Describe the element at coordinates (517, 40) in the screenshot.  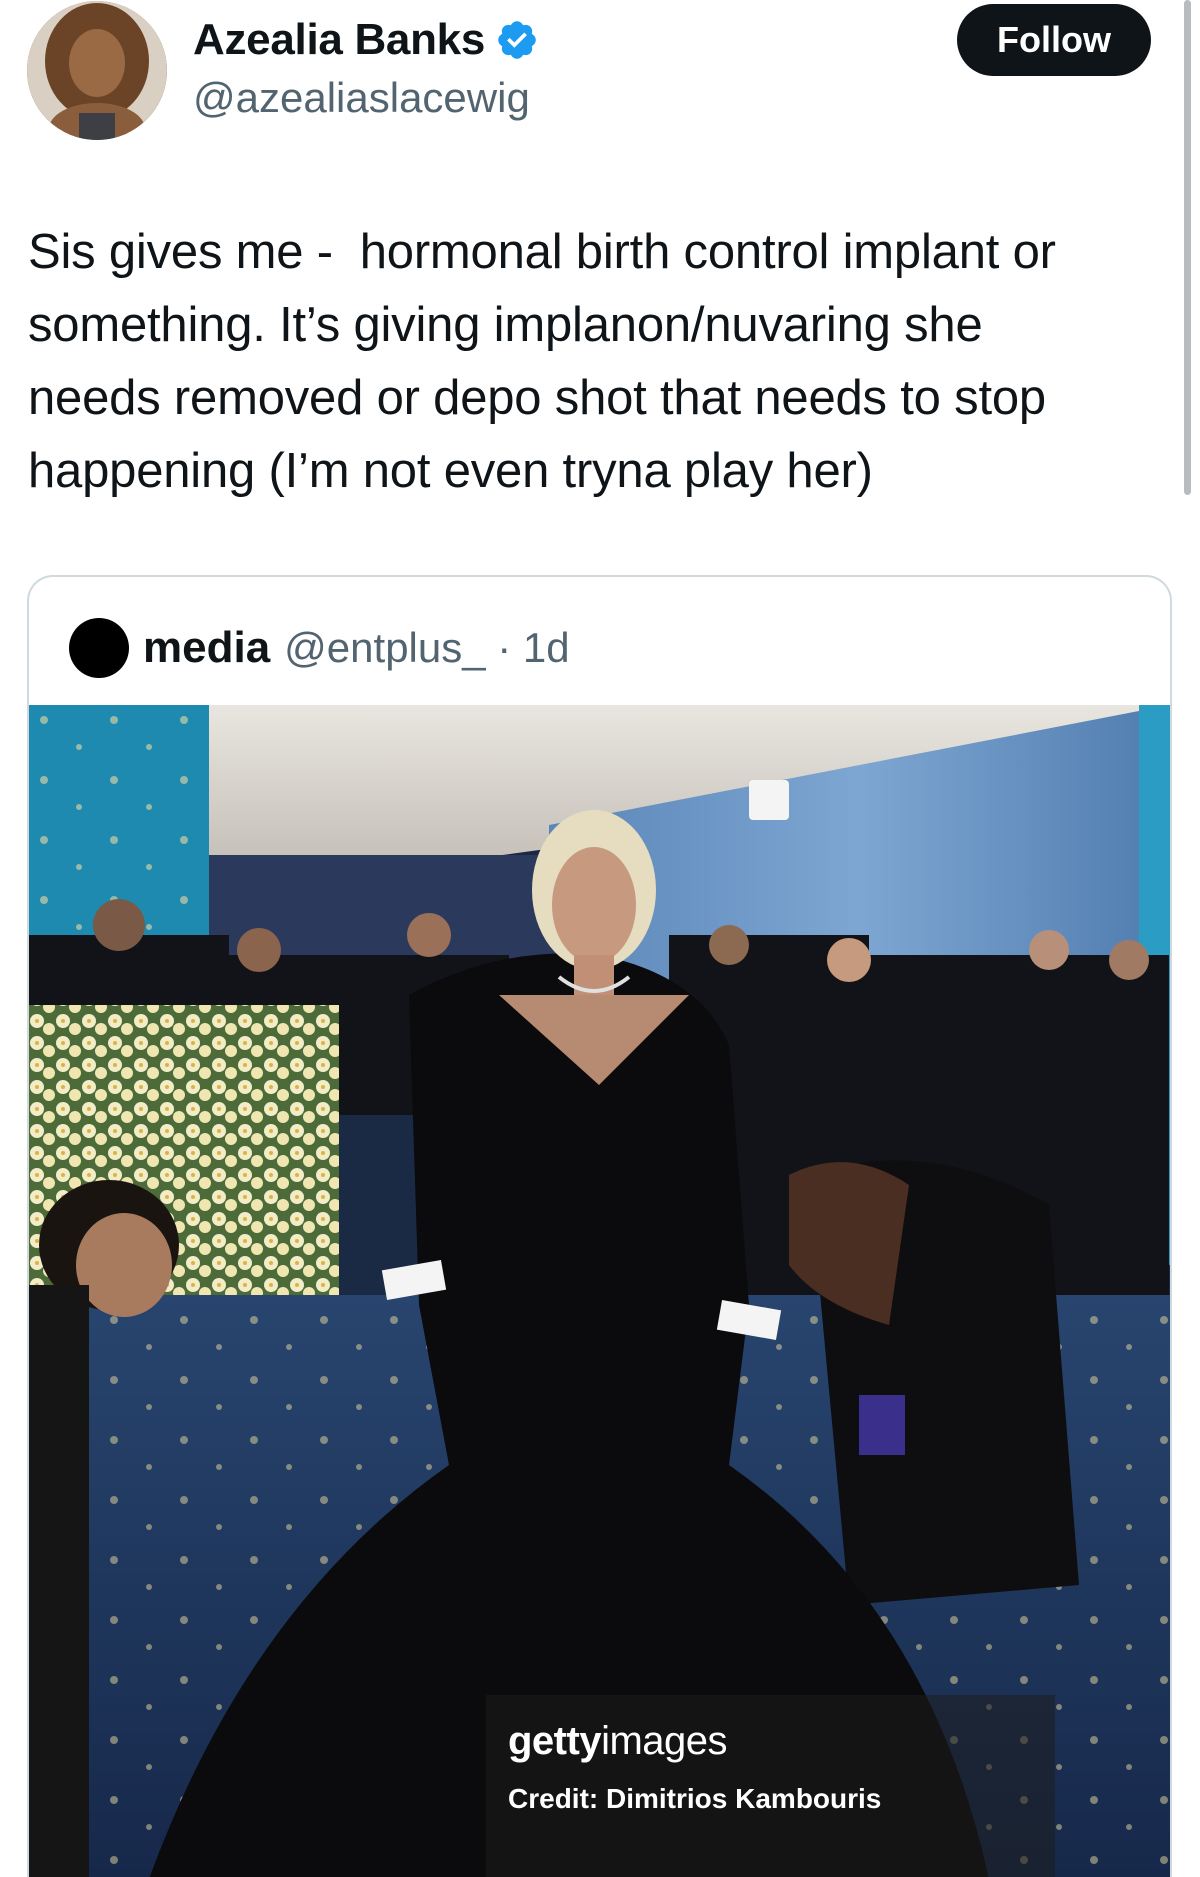
I see `verified-badge-icon` at that location.